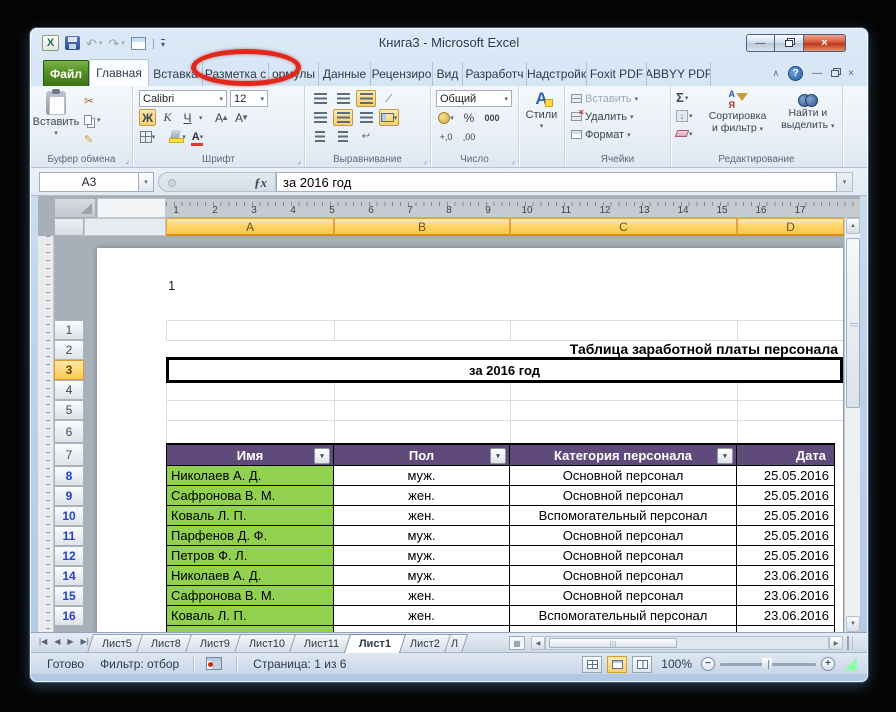  What do you see at coordinates (679, 74) in the screenshot?
I see `tab-abbyy: ABBYY PDF` at bounding box center [679, 74].